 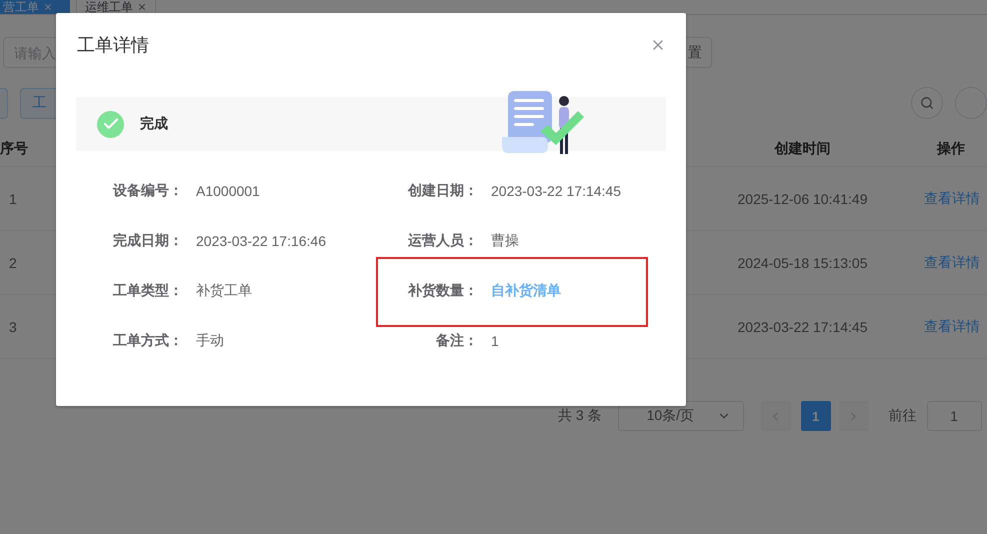 What do you see at coordinates (224, 291) in the screenshot?
I see `field-value: 补货工单` at bounding box center [224, 291].